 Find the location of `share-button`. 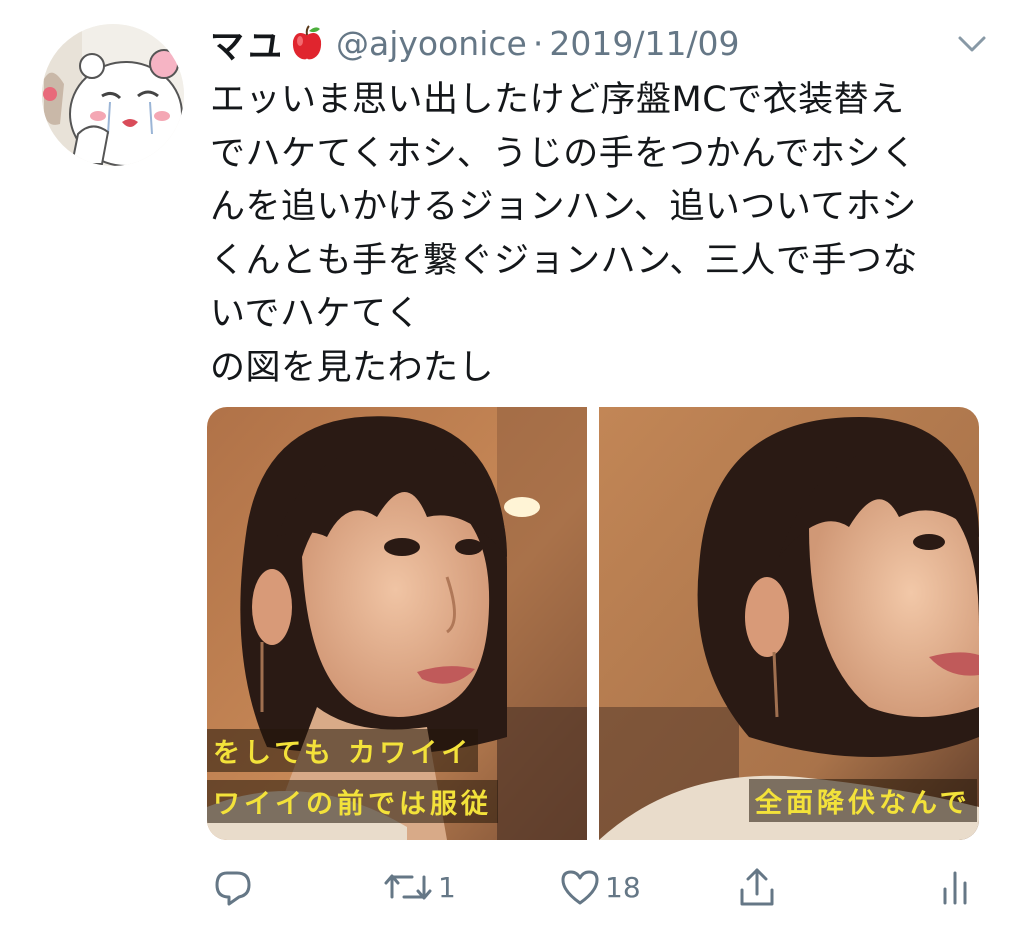

share-button is located at coordinates (757, 887).